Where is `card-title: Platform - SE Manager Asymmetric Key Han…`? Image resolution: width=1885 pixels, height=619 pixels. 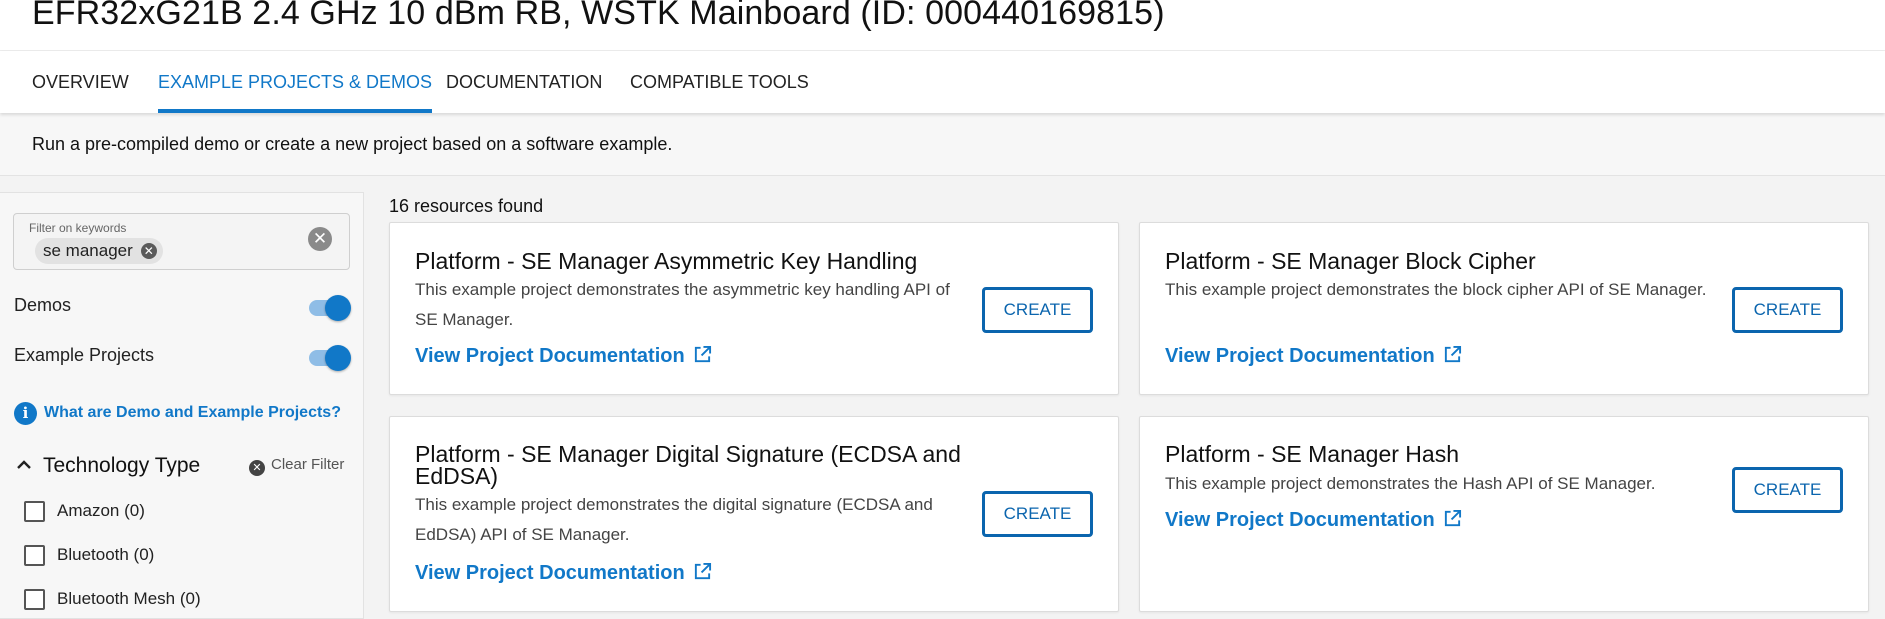
card-title: Platform - SE Manager Asymmetric Key Han… is located at coordinates (666, 261).